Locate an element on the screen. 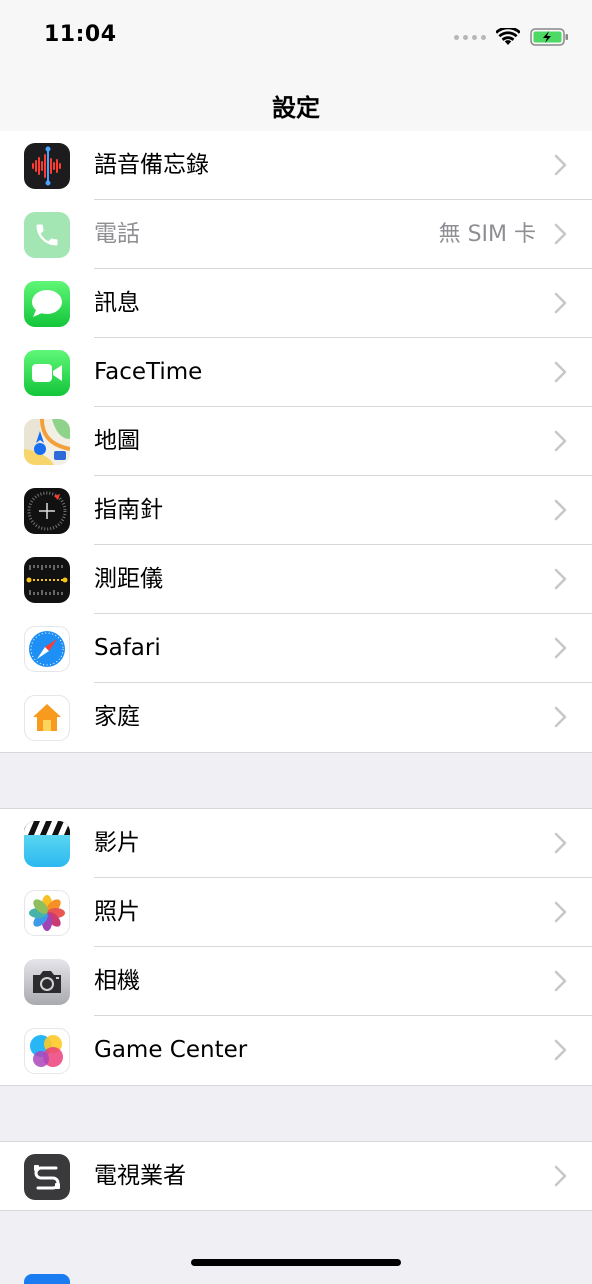 The image size is (592, 1284). settings-row-home: 家庭 is located at coordinates (296, 717).